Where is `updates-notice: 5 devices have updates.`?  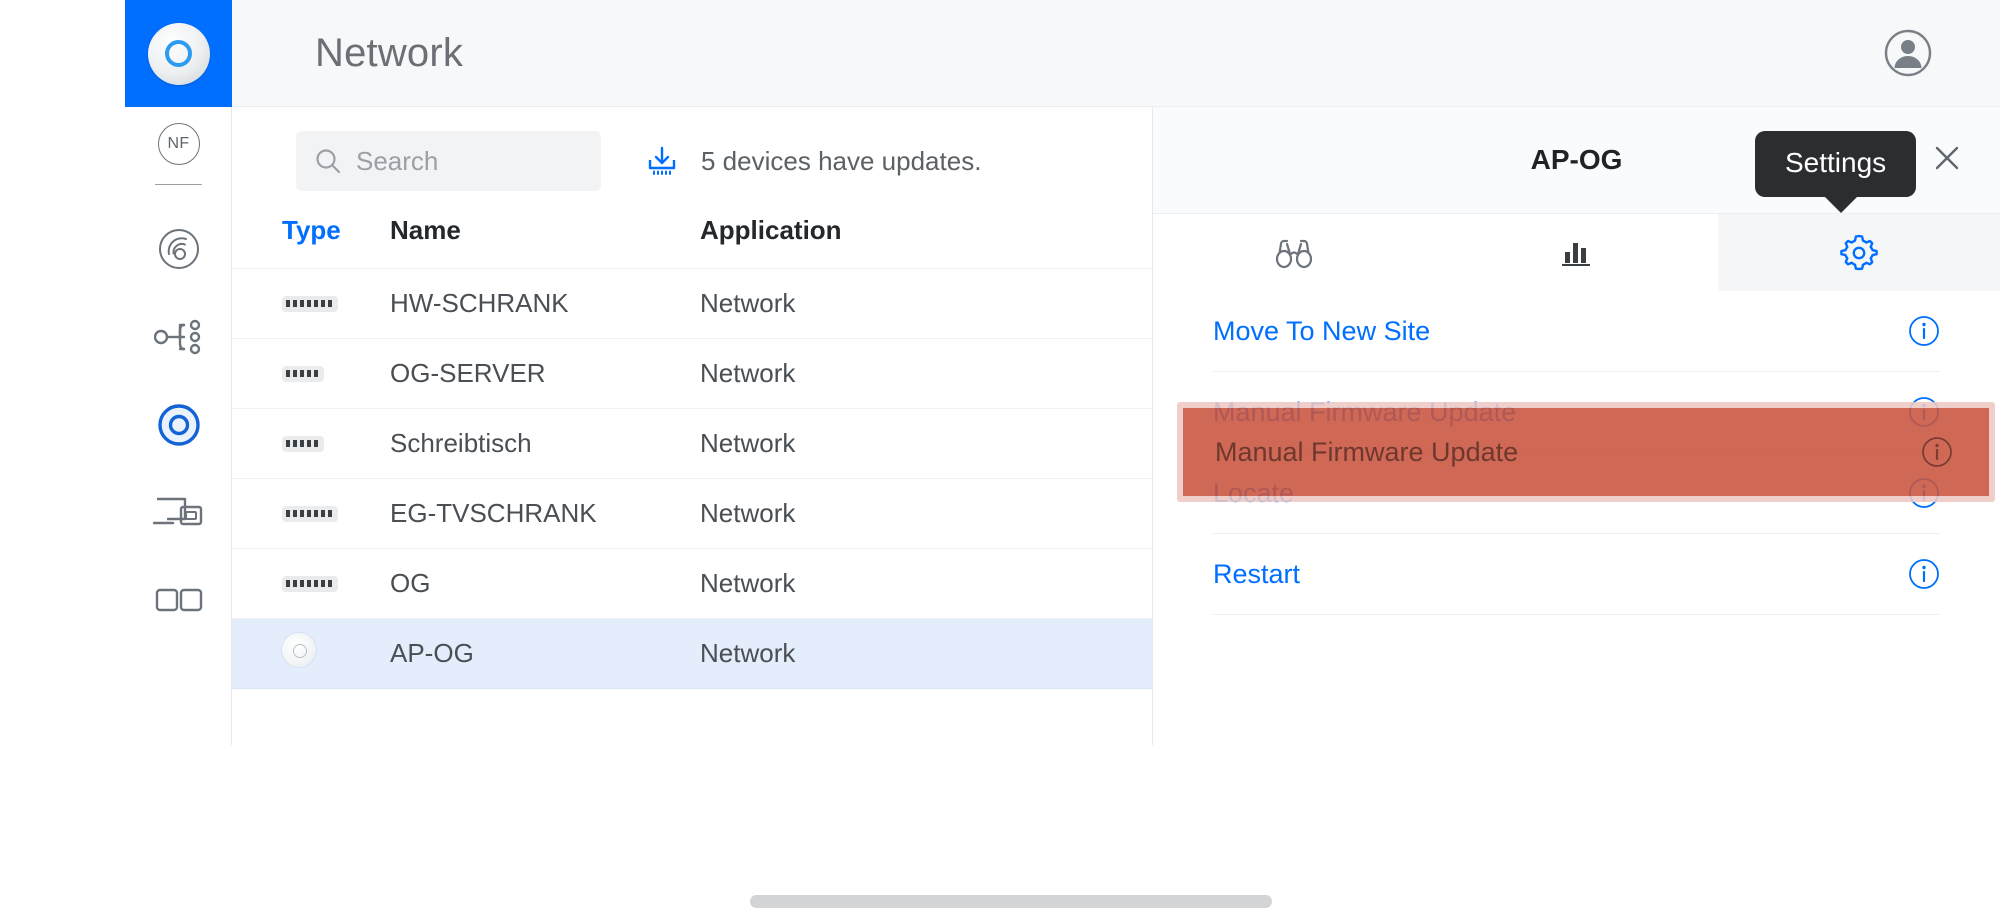
updates-notice: 5 devices have updates. is located at coordinates (813, 161).